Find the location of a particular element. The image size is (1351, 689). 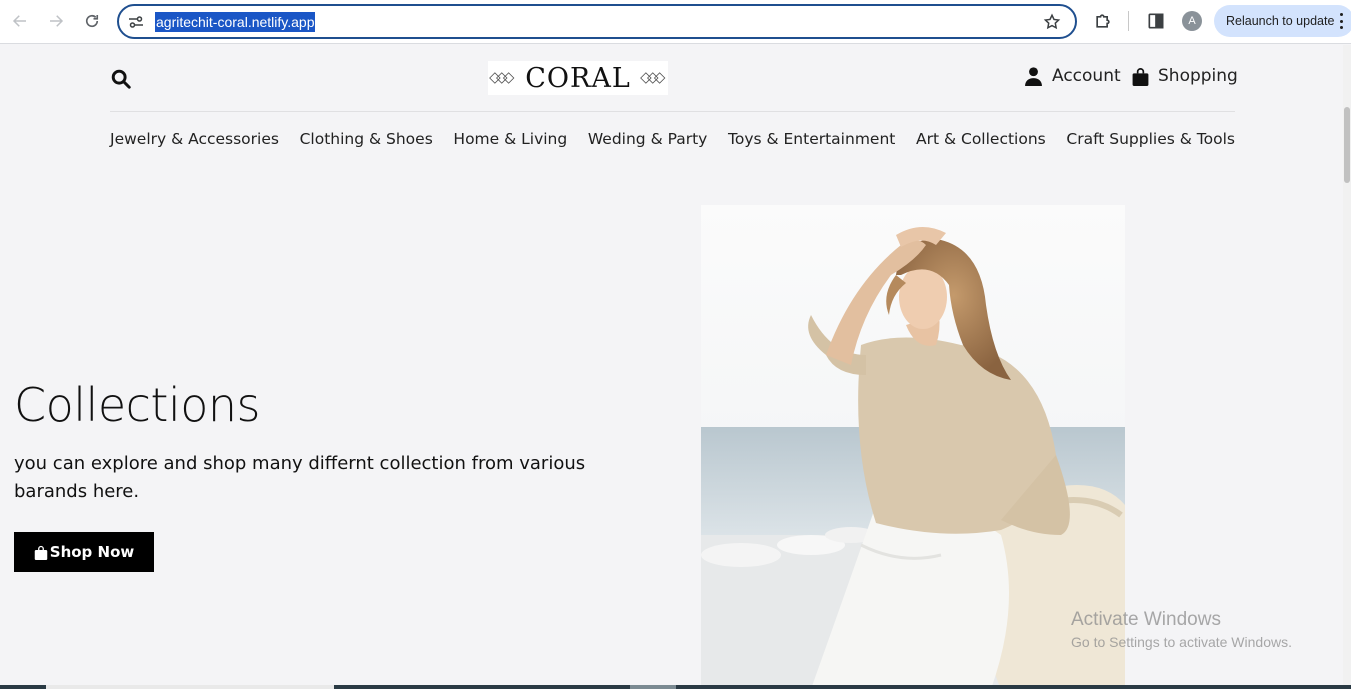

search-icon is located at coordinates (121, 79).